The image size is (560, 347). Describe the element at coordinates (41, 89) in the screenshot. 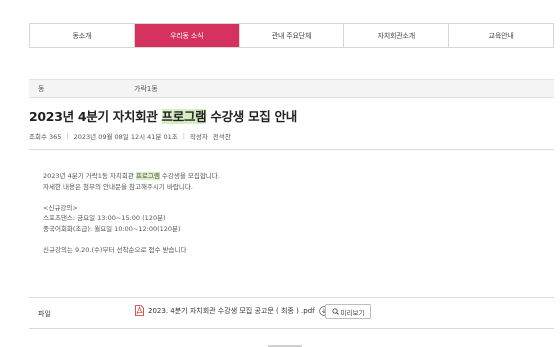

I see `dong-label: 동` at that location.